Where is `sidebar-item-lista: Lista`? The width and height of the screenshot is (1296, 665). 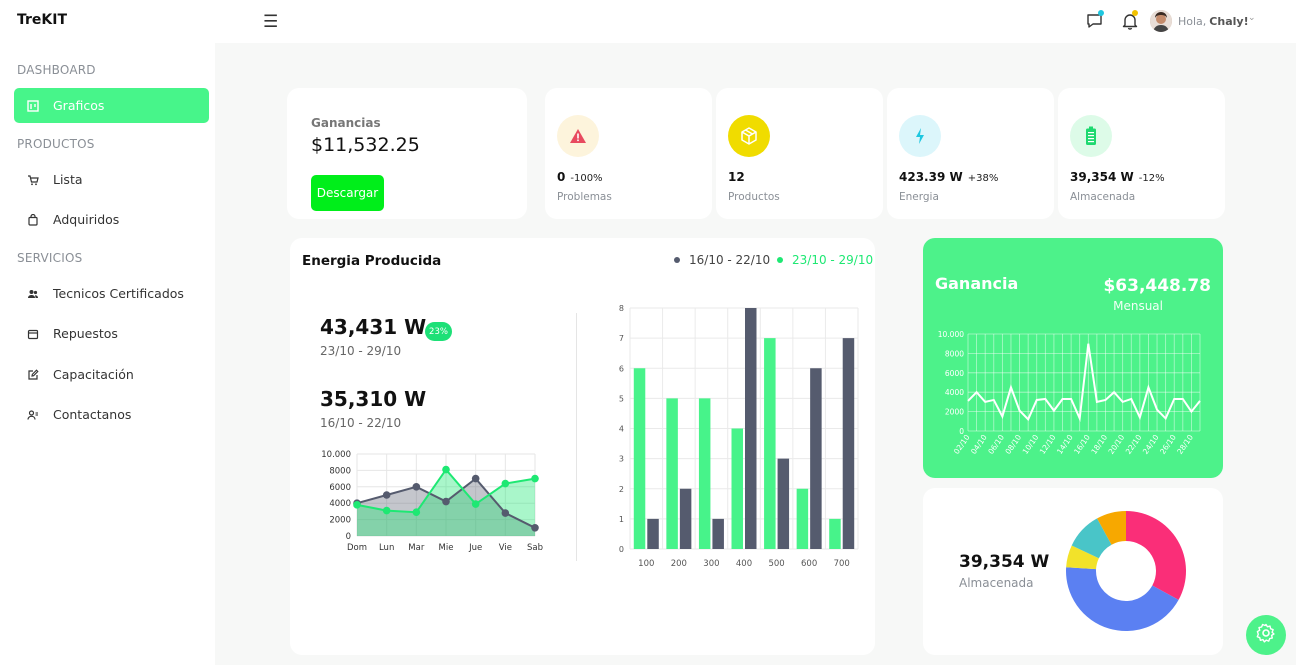 sidebar-item-lista: Lista is located at coordinates (111, 179).